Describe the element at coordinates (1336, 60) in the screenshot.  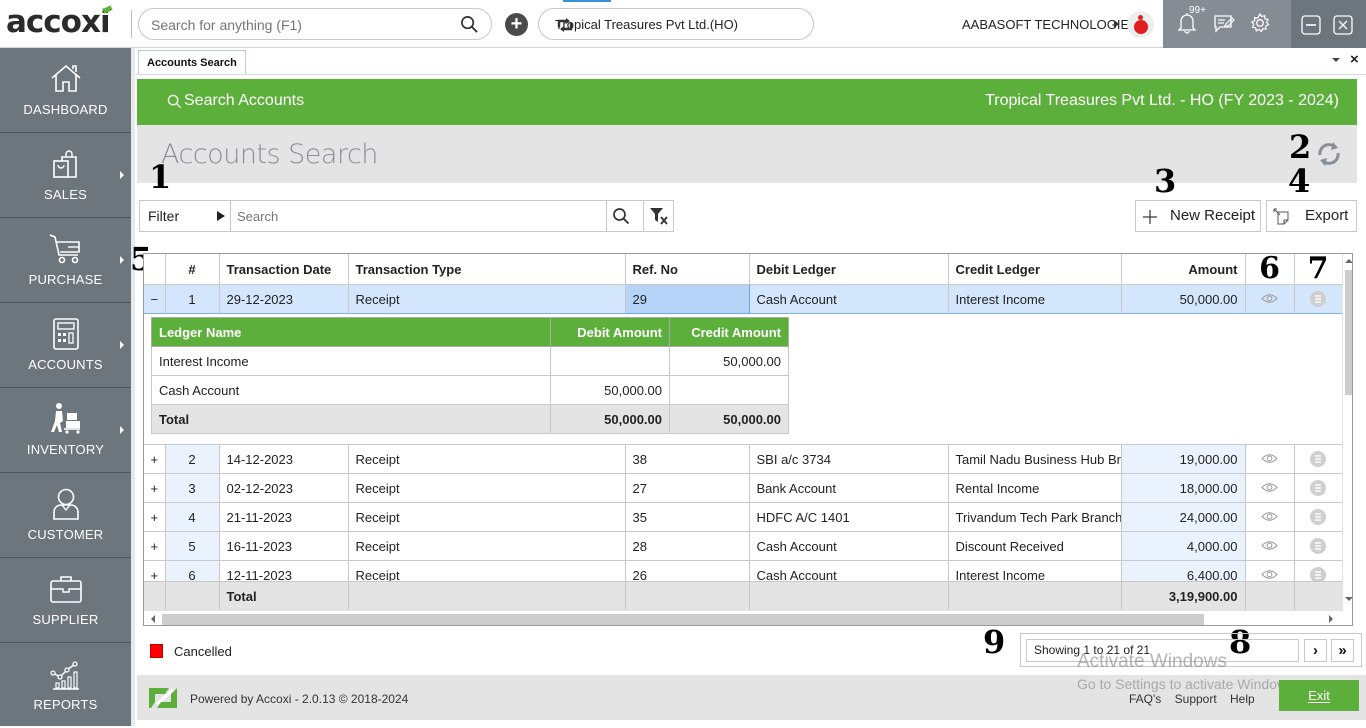
I see `tab-list-dropdown-icon` at that location.